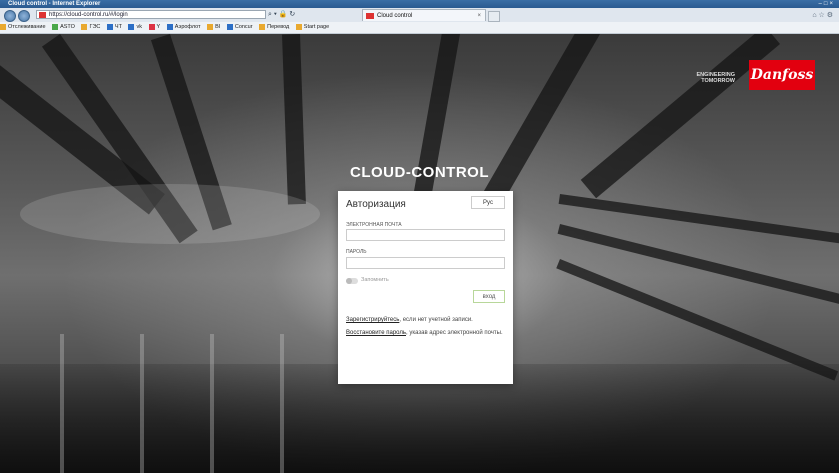 This screenshot has height=473, width=839. What do you see at coordinates (489, 296) in the screenshot?
I see `login-button: вход` at bounding box center [489, 296].